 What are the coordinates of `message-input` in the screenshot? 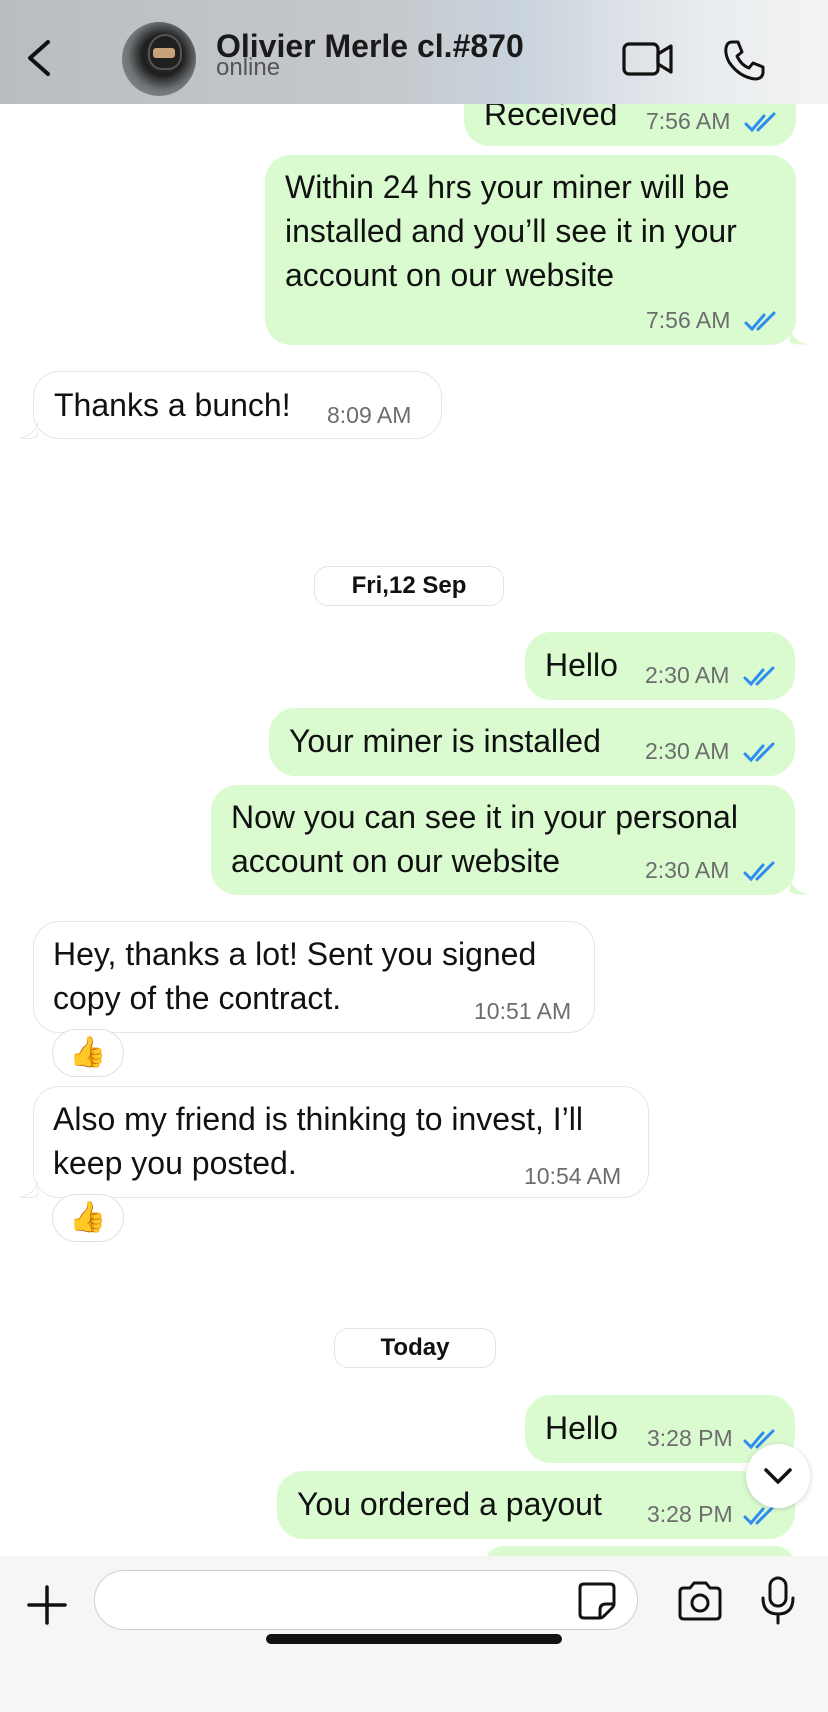 It's located at (366, 1600).